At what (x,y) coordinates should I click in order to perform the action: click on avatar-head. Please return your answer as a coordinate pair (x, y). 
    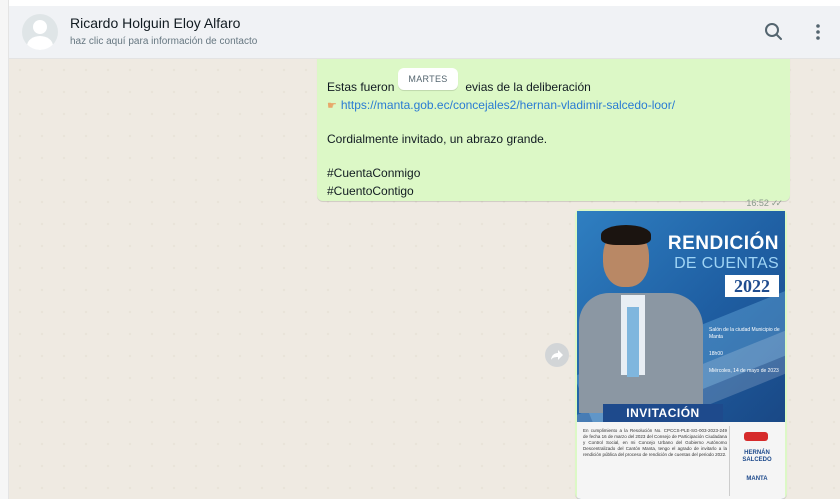
    Looking at the image, I should click on (40, 27).